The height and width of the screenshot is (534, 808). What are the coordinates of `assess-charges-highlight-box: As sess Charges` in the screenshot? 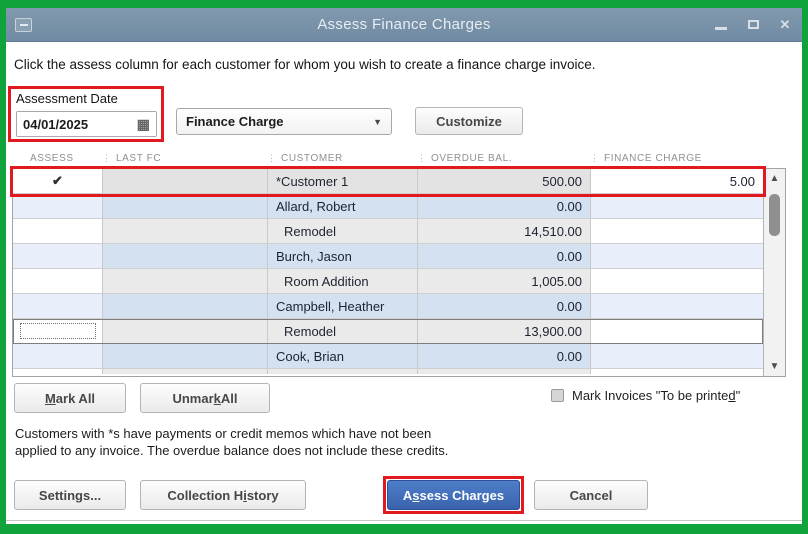 It's located at (453, 495).